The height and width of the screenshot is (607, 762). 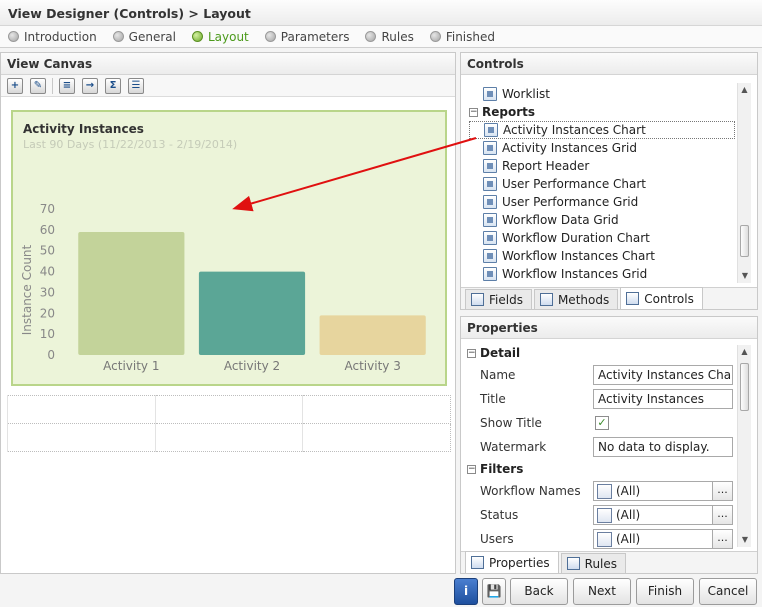 I want to click on next-button: Next, so click(x=602, y=591).